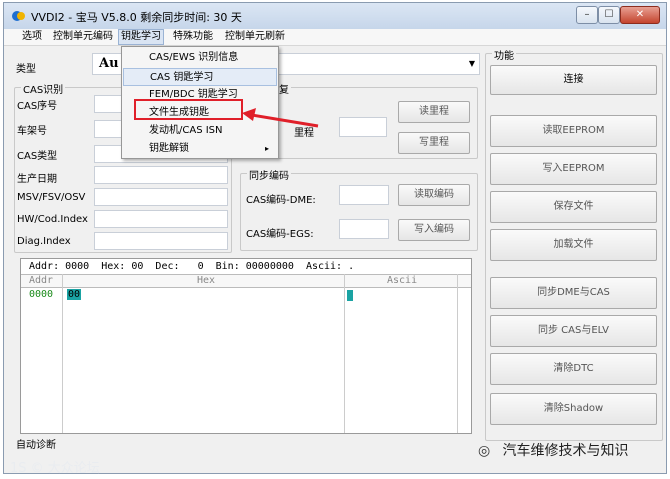 This screenshot has height=479, width=670. What do you see at coordinates (255, 37) in the screenshot?
I see `menu-unit-flash: 控制单元刷新` at bounding box center [255, 37].